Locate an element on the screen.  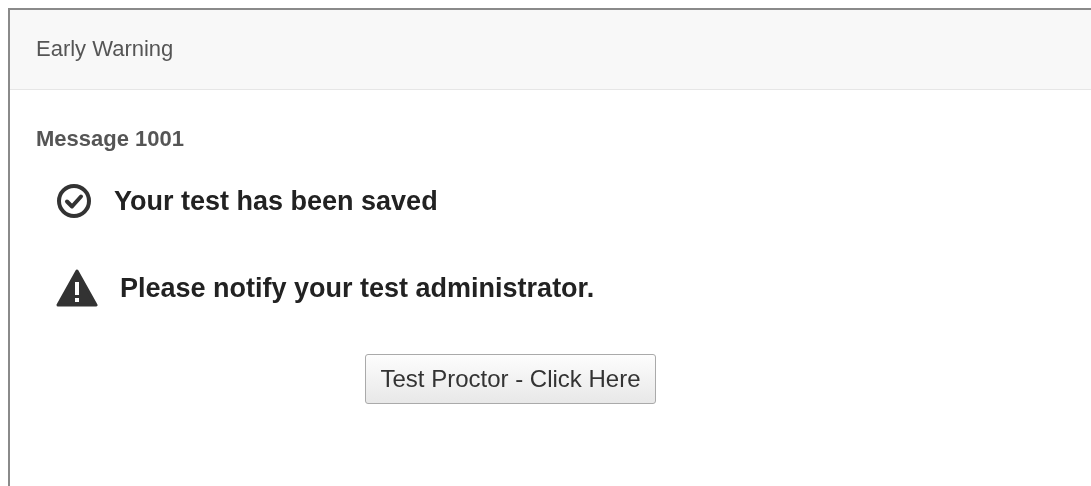
test-proctor-button: Test Proctor - Click Here is located at coordinates (510, 379).